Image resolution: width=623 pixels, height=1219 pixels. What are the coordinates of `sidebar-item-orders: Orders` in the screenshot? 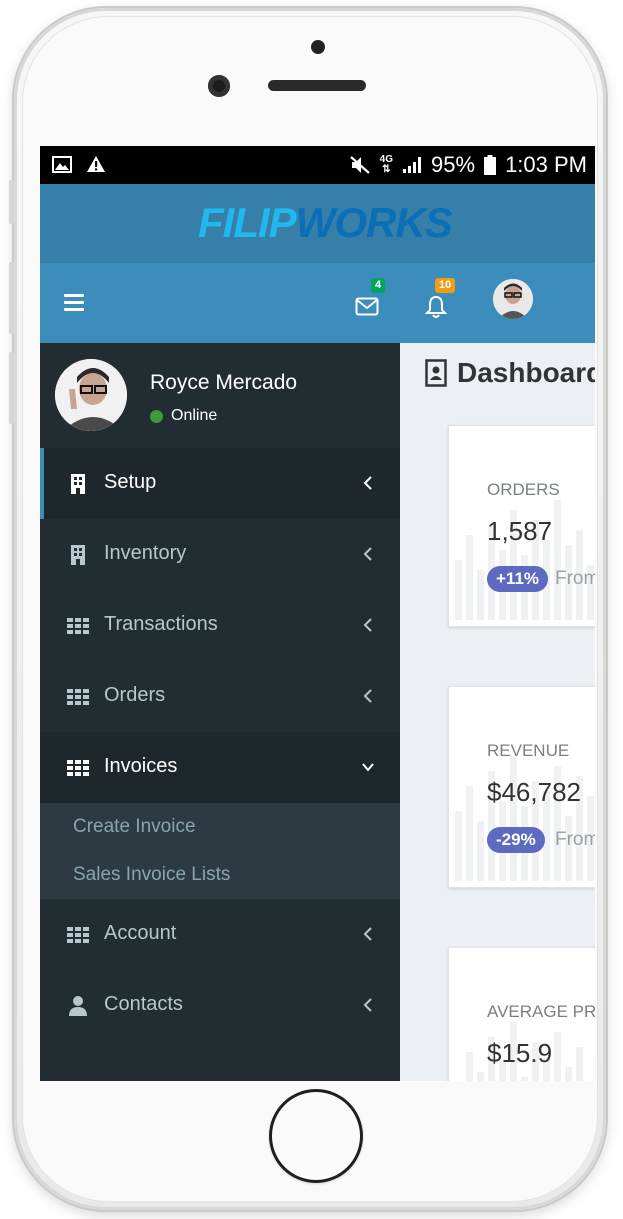 It's located at (220, 696).